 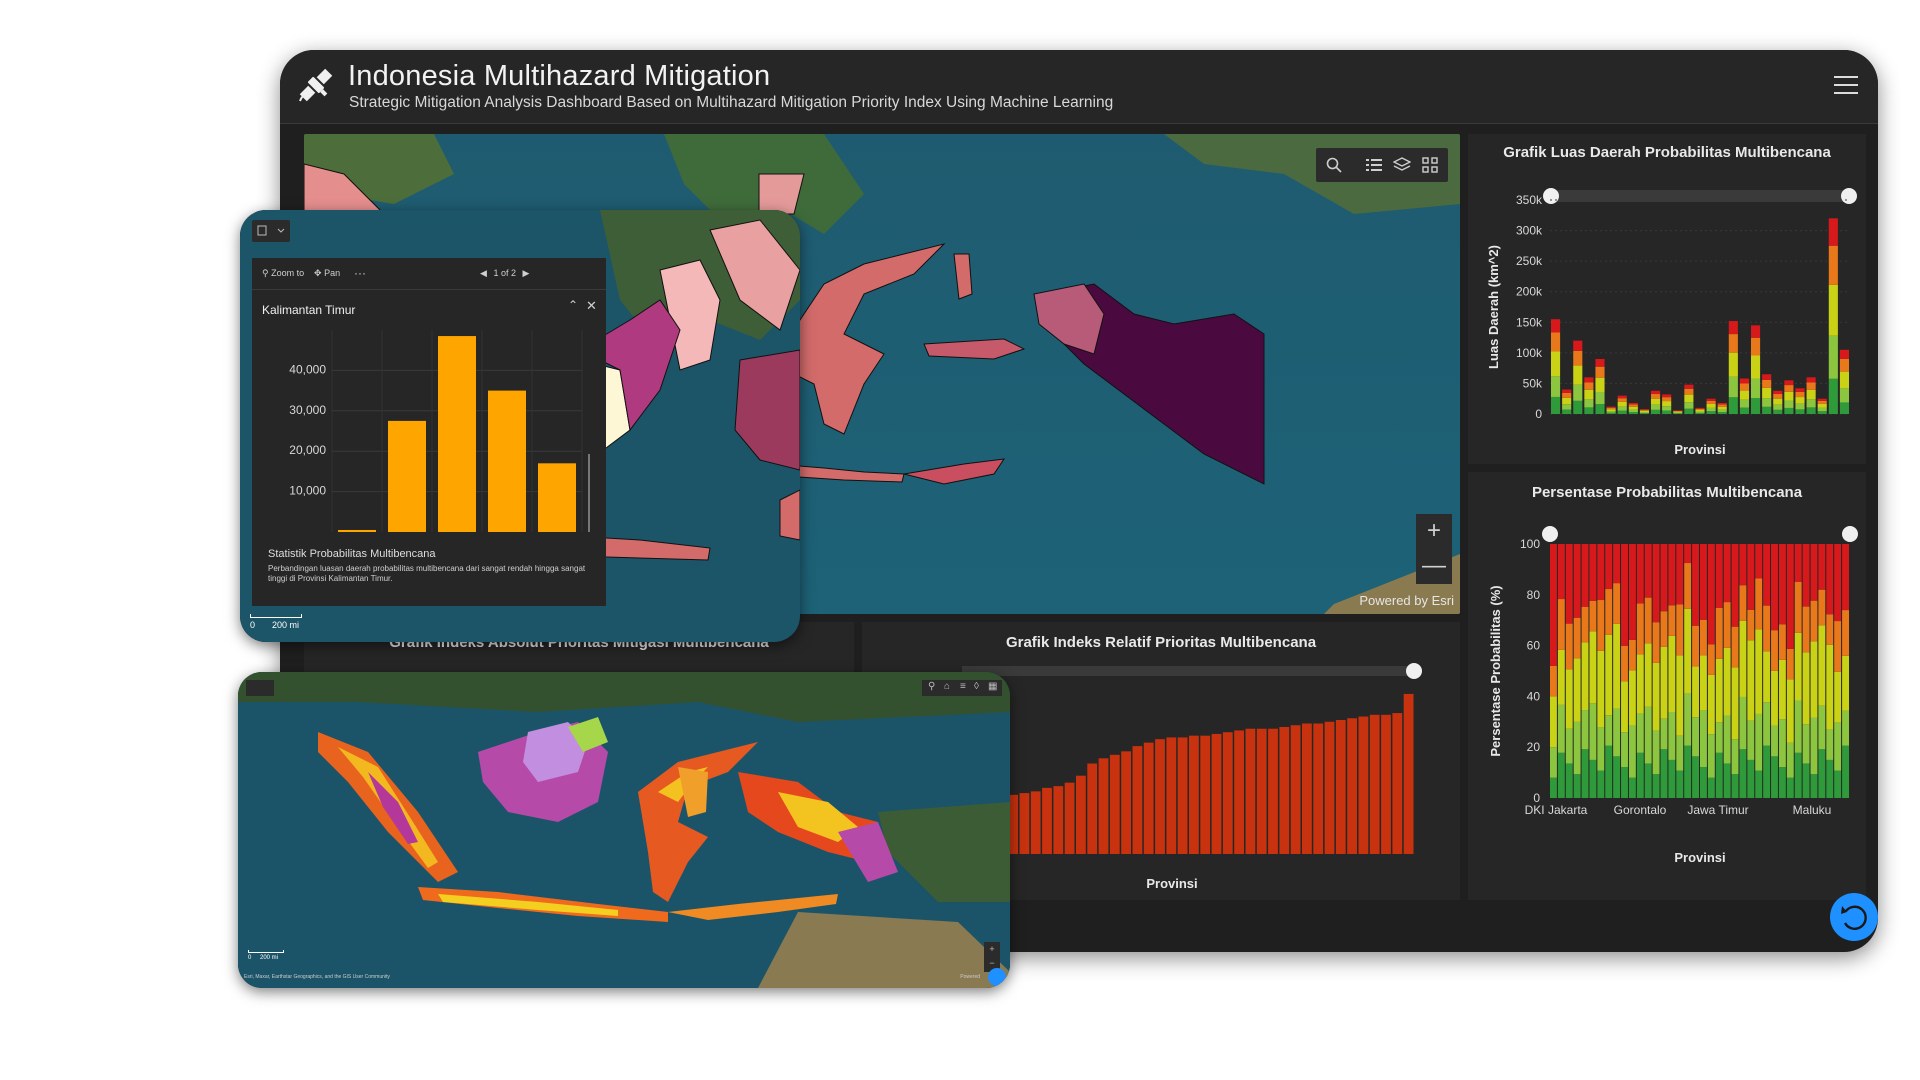 I want to click on y-axis-title: Luas Daerah (km^2), so click(x=1493, y=307).